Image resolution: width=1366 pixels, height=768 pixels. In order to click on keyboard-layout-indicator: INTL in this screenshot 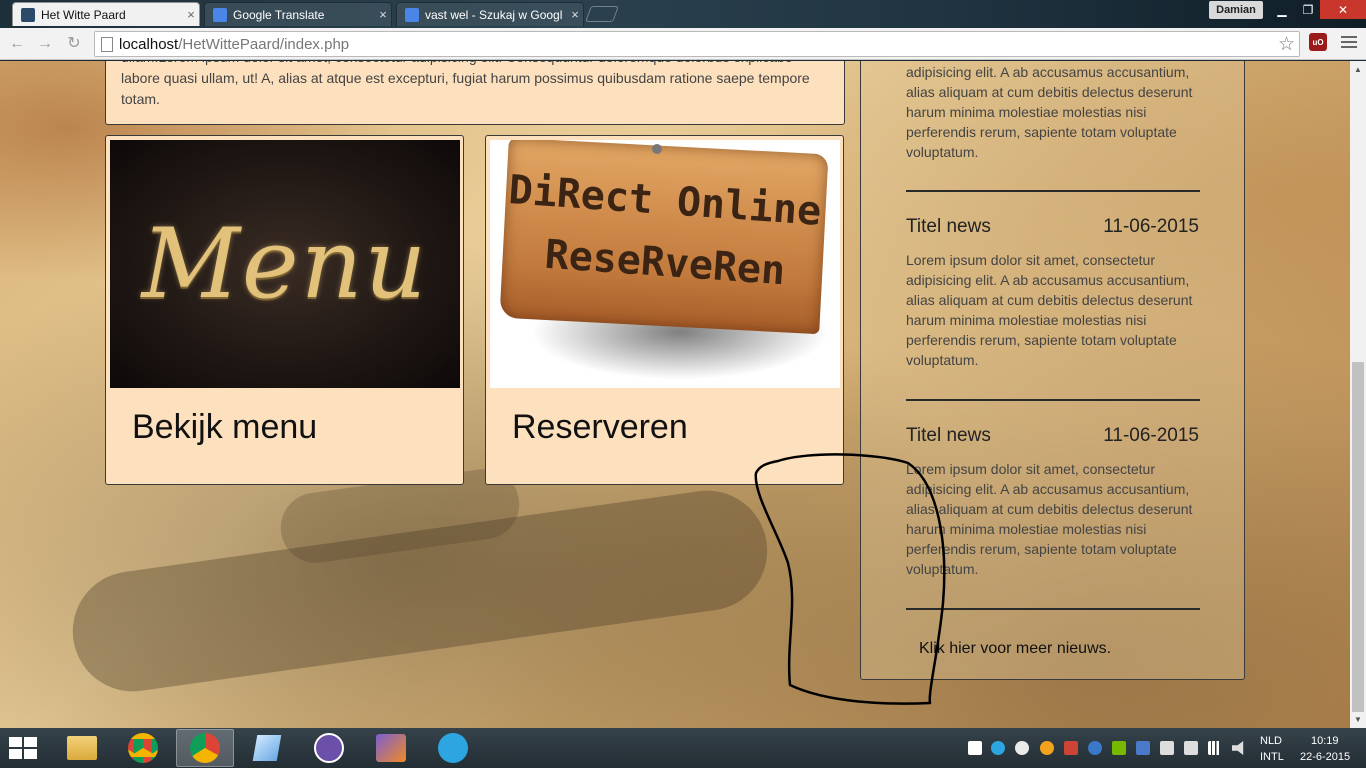, I will do `click(1272, 757)`.